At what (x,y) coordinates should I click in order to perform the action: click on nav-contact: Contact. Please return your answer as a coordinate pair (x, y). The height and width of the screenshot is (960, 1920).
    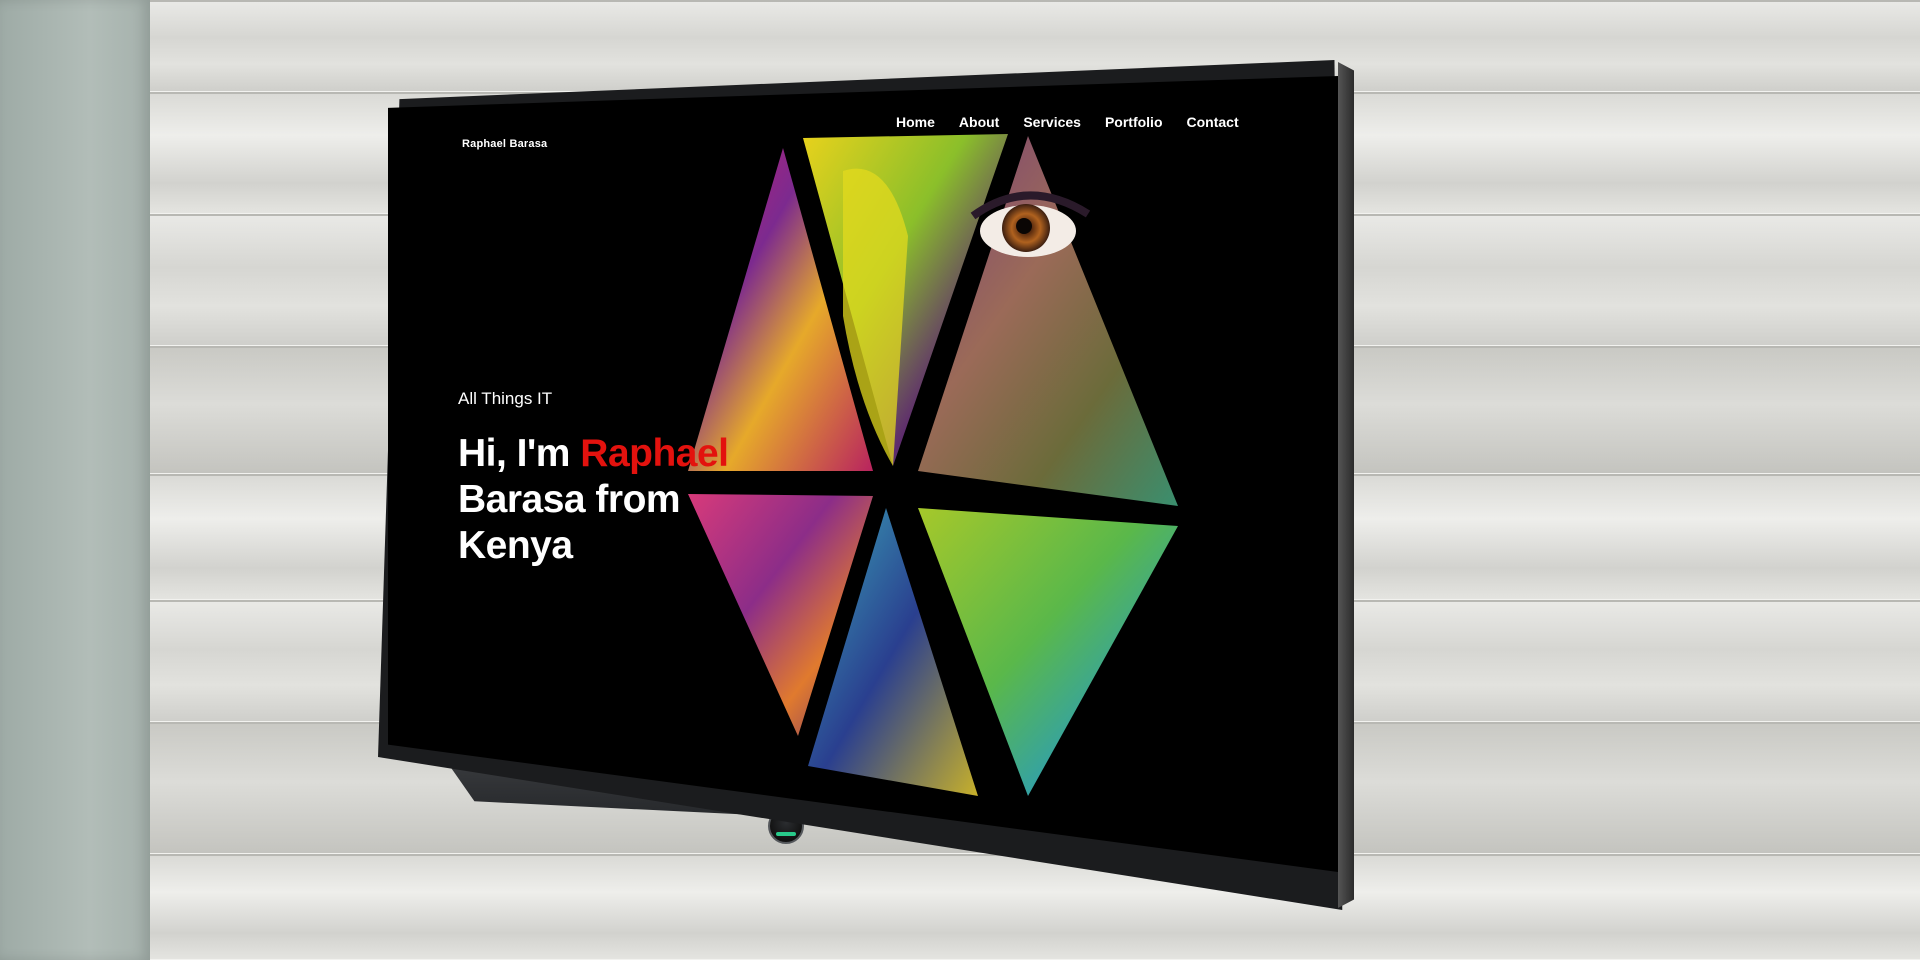
    Looking at the image, I should click on (1213, 122).